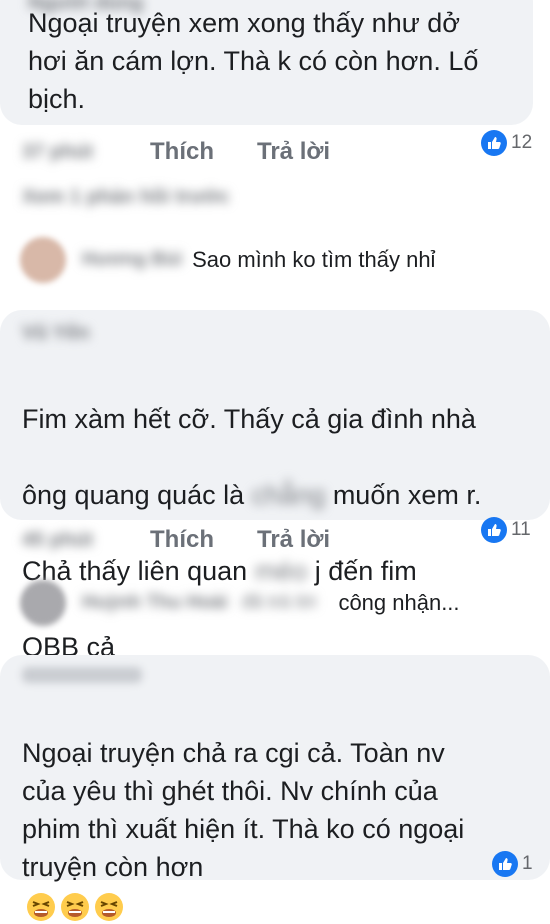  What do you see at coordinates (314, 259) in the screenshot?
I see `reply-text: Sao mình ko tìm thấy nhỉ` at bounding box center [314, 259].